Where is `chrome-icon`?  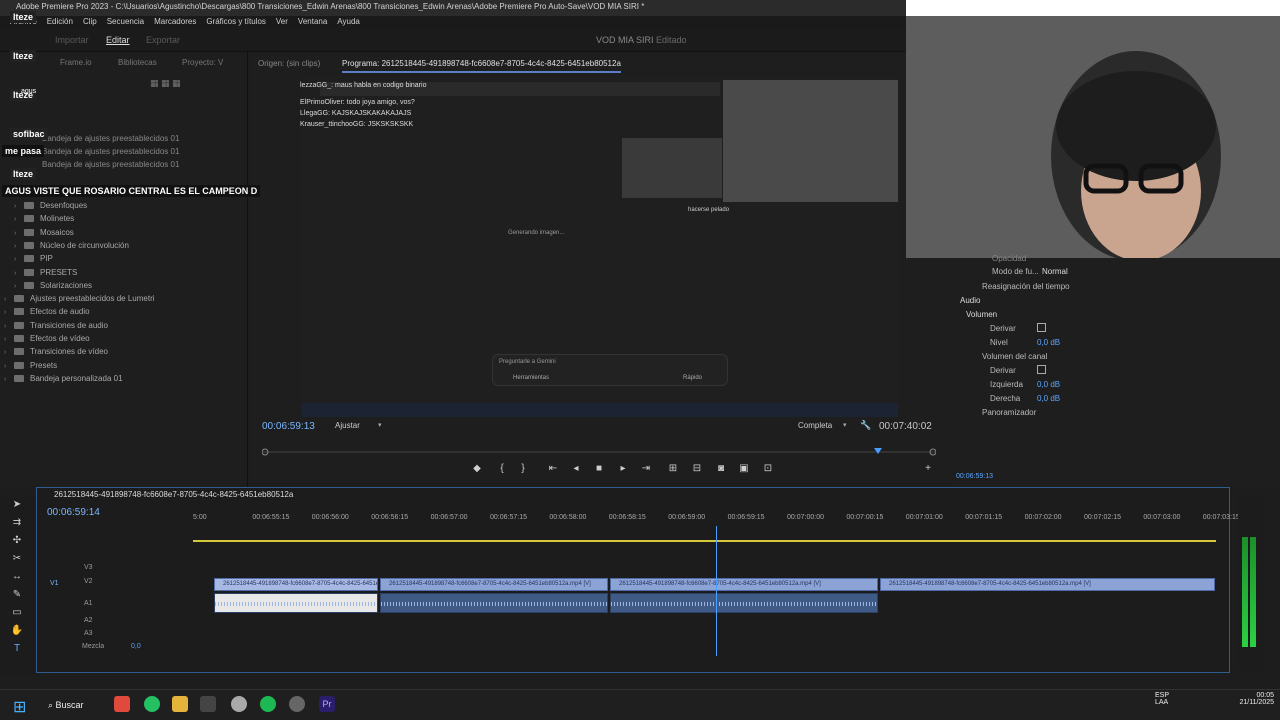 chrome-icon is located at coordinates (122, 704).